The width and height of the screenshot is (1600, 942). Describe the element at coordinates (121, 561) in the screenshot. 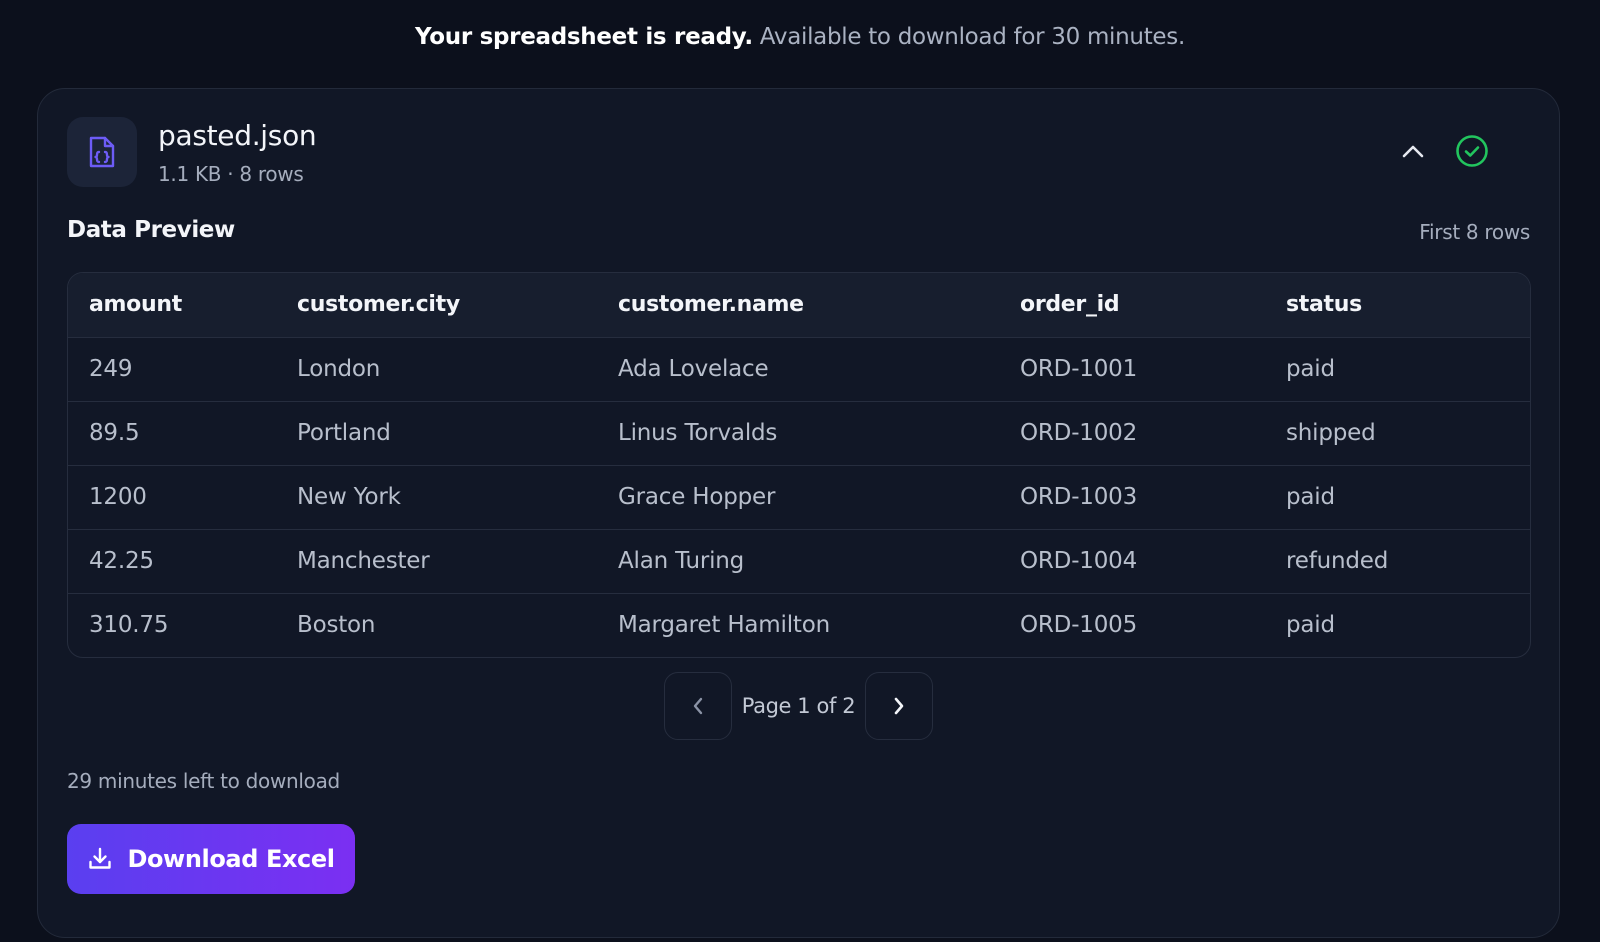

I see `cell-amount: 42.25` at that location.